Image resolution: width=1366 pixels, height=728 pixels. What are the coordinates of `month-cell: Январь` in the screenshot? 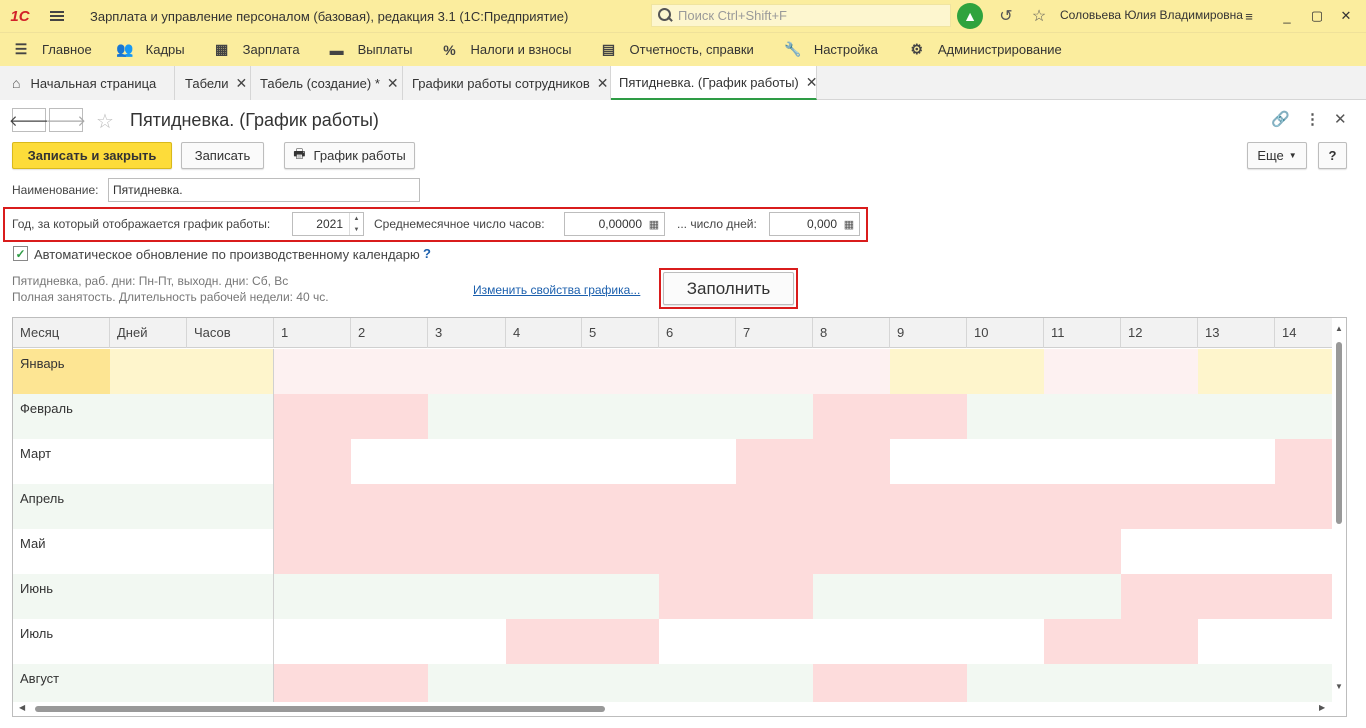 It's located at (61, 371).